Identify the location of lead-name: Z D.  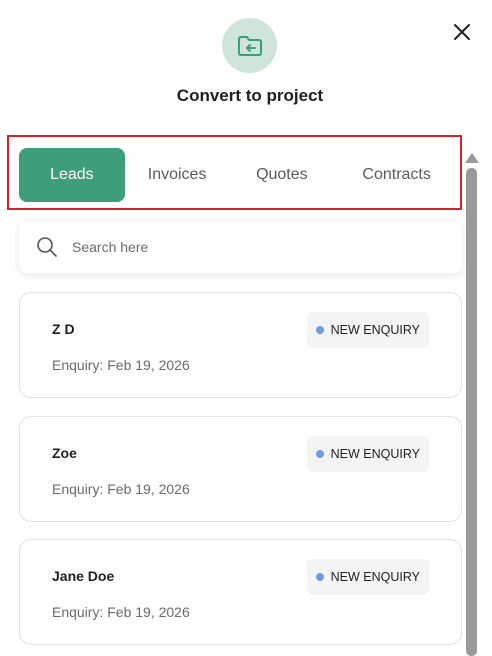
(63, 329).